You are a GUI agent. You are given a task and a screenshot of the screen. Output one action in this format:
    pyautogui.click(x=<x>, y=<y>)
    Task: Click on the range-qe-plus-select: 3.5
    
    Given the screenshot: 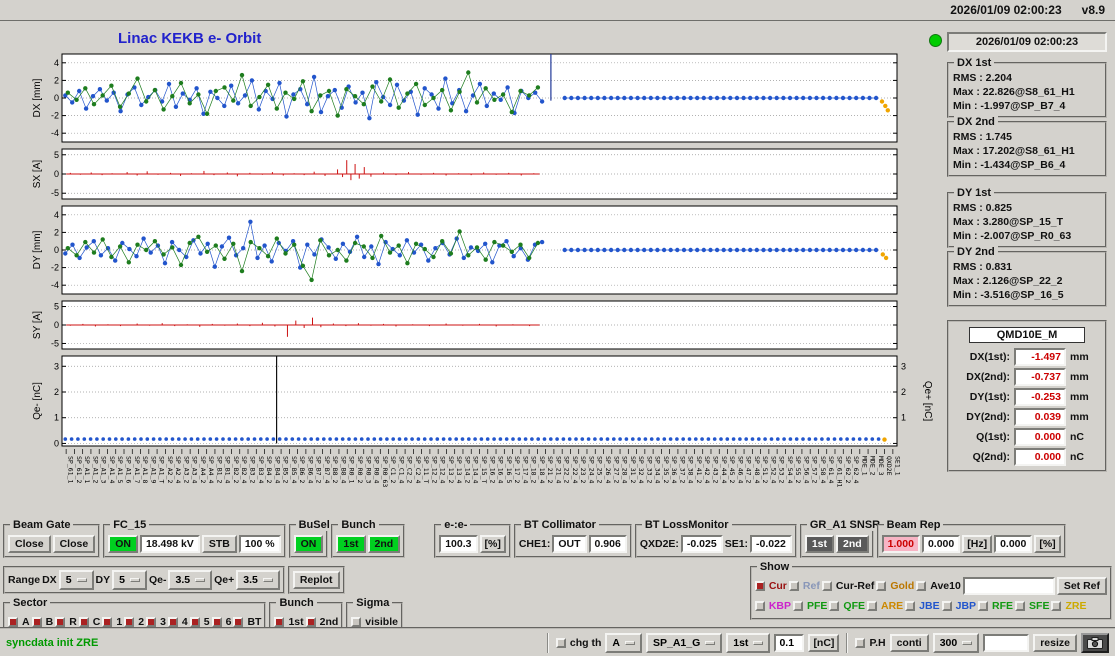 What is the action you would take?
    pyautogui.click(x=258, y=580)
    